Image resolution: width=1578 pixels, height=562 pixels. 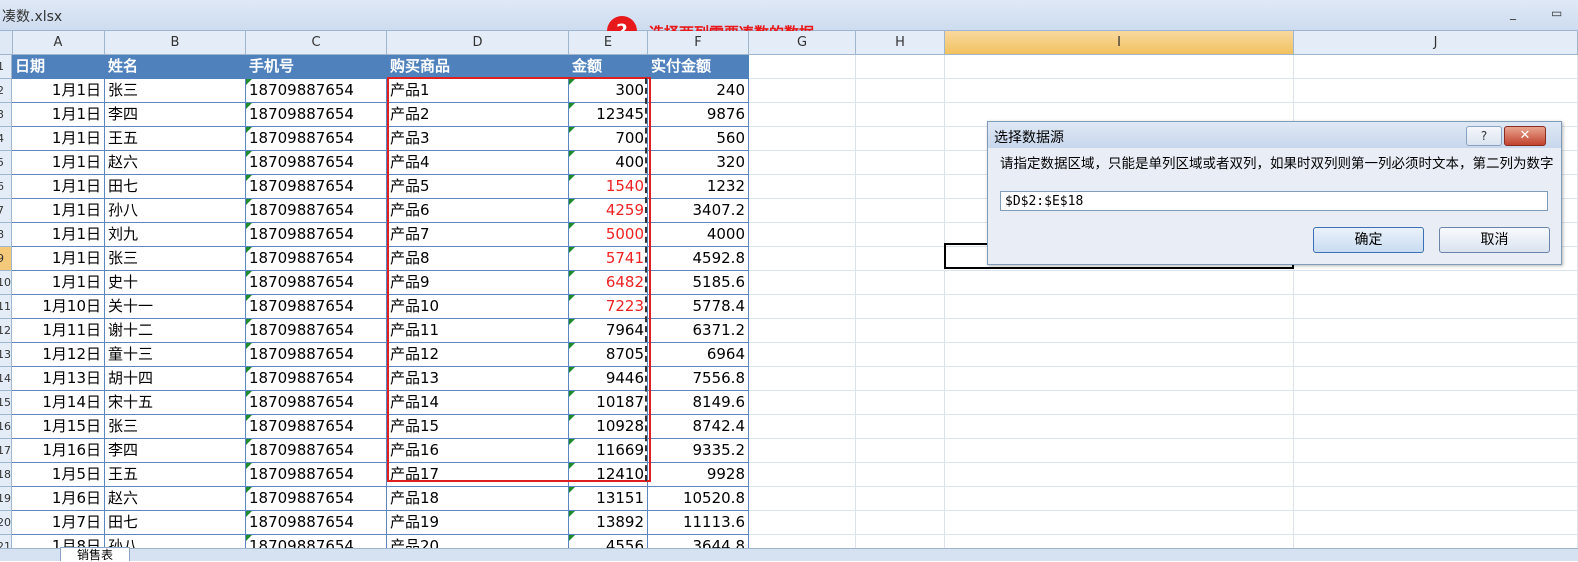 I want to click on table-cell: 1月7日, so click(x=58, y=523).